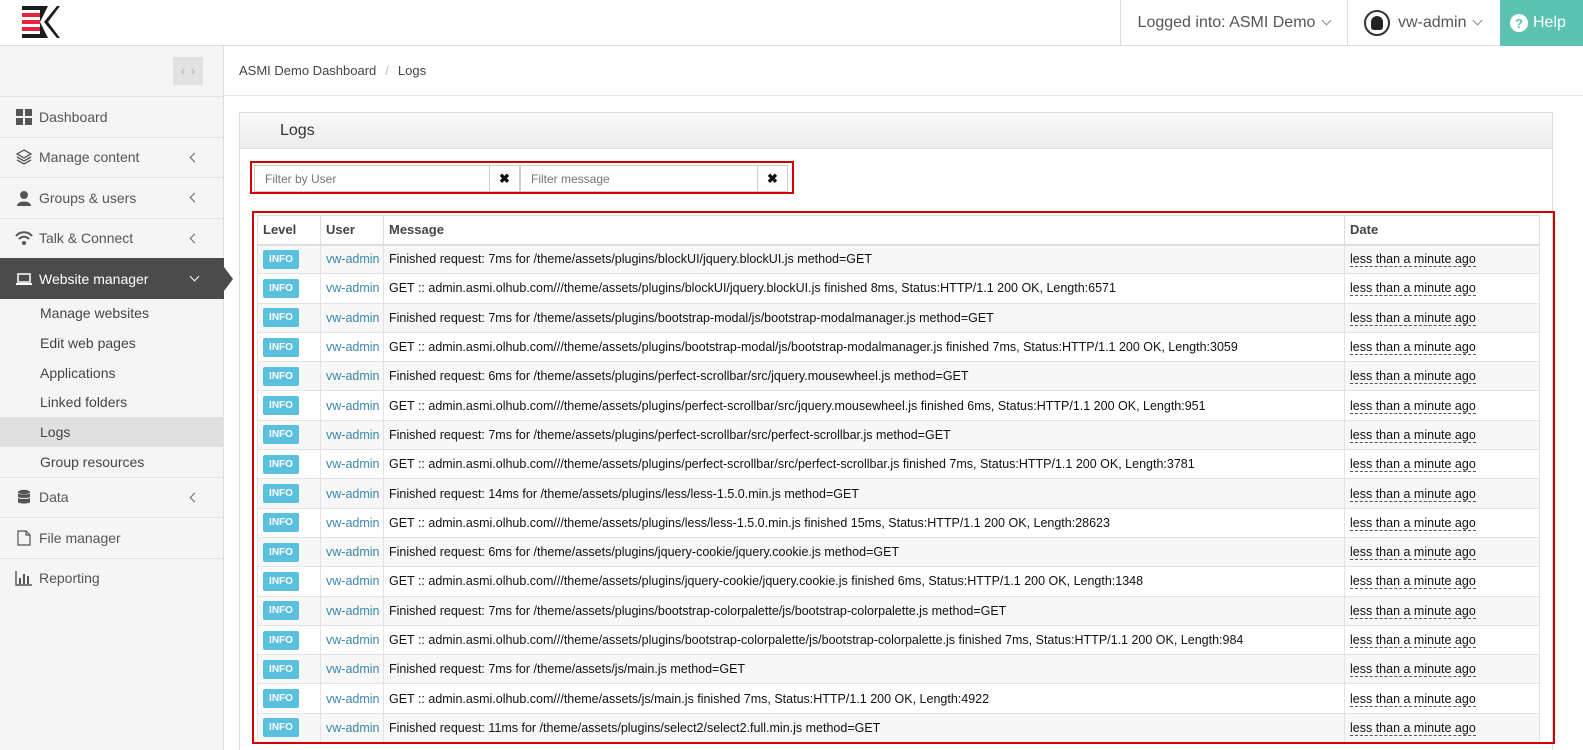 This screenshot has height=750, width=1583. Describe the element at coordinates (864, 230) in the screenshot. I see `column-header-message: Message` at that location.